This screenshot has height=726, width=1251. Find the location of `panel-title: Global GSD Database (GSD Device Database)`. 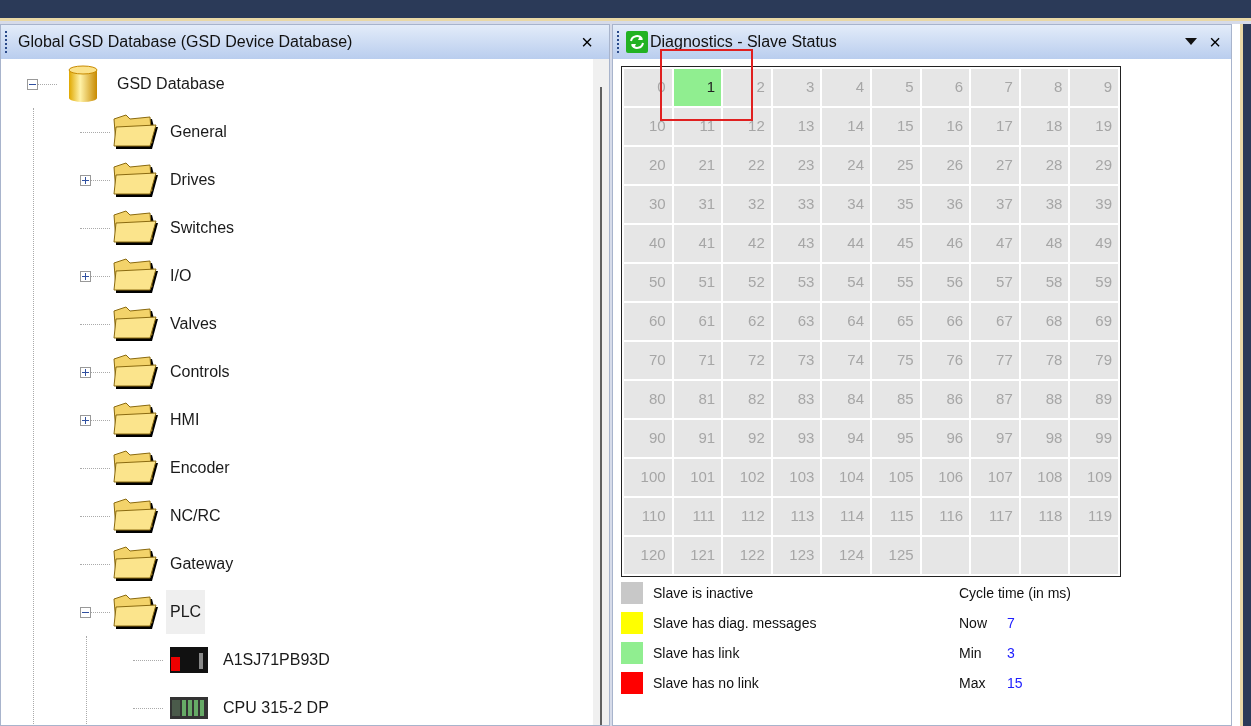

panel-title: Global GSD Database (GSD Device Database) is located at coordinates (186, 42).